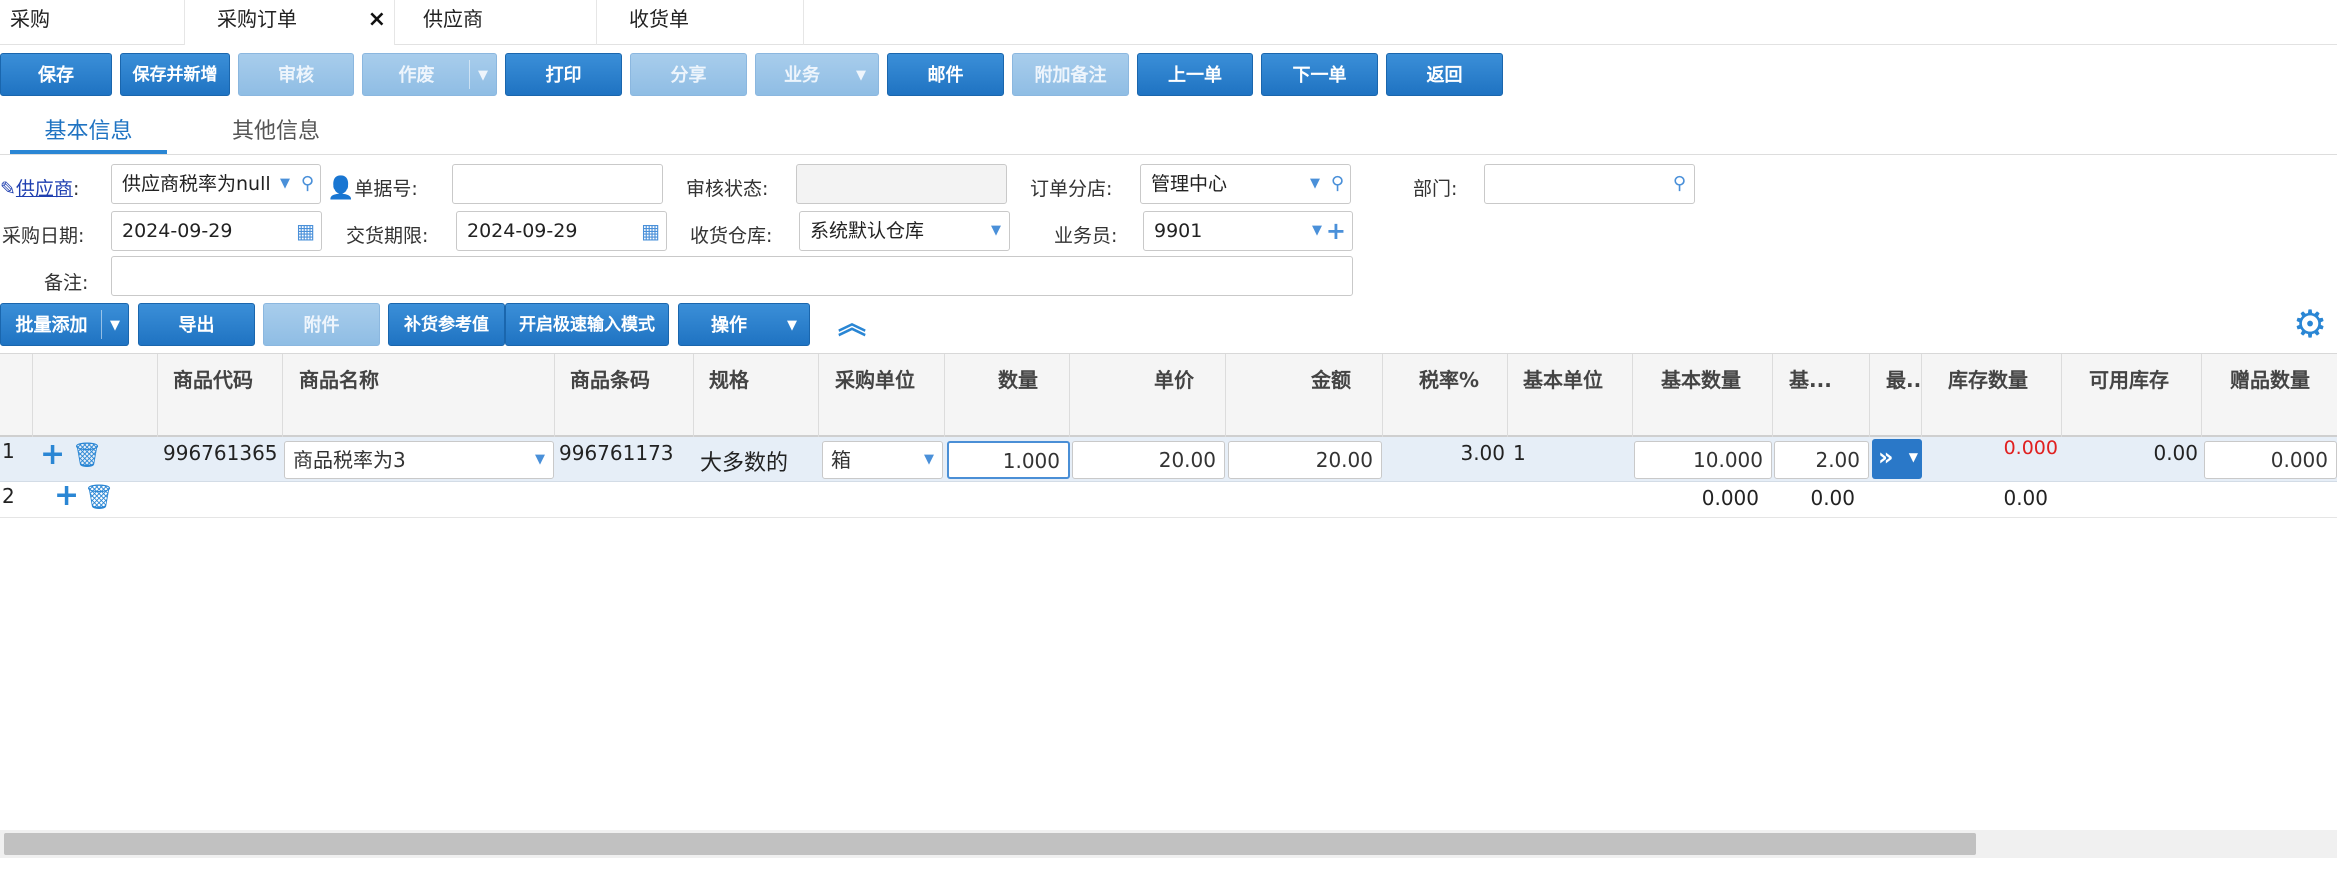  Describe the element at coordinates (587, 324) in the screenshot. I see `fast-input-button: 开启极速输入模式` at that location.